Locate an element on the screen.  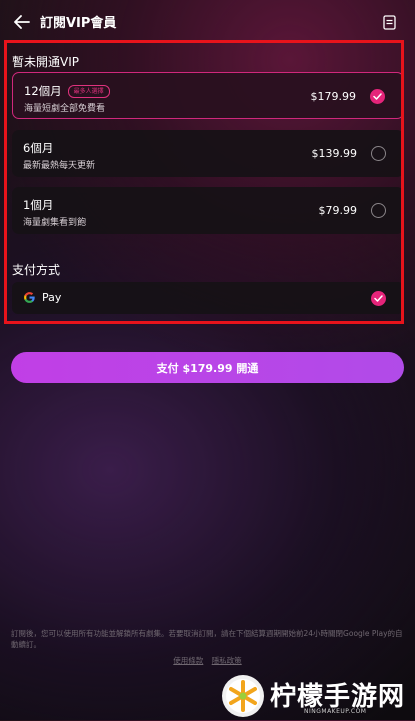
watermark-url: NINGMAKEUP.COM is located at coordinates (335, 711).